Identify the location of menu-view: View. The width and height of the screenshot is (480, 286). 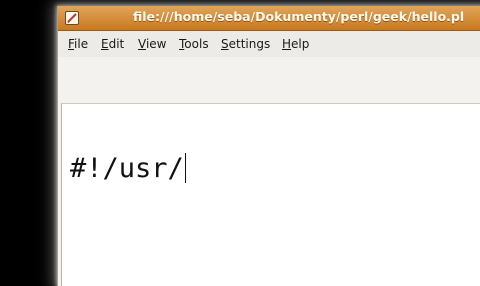
(152, 44).